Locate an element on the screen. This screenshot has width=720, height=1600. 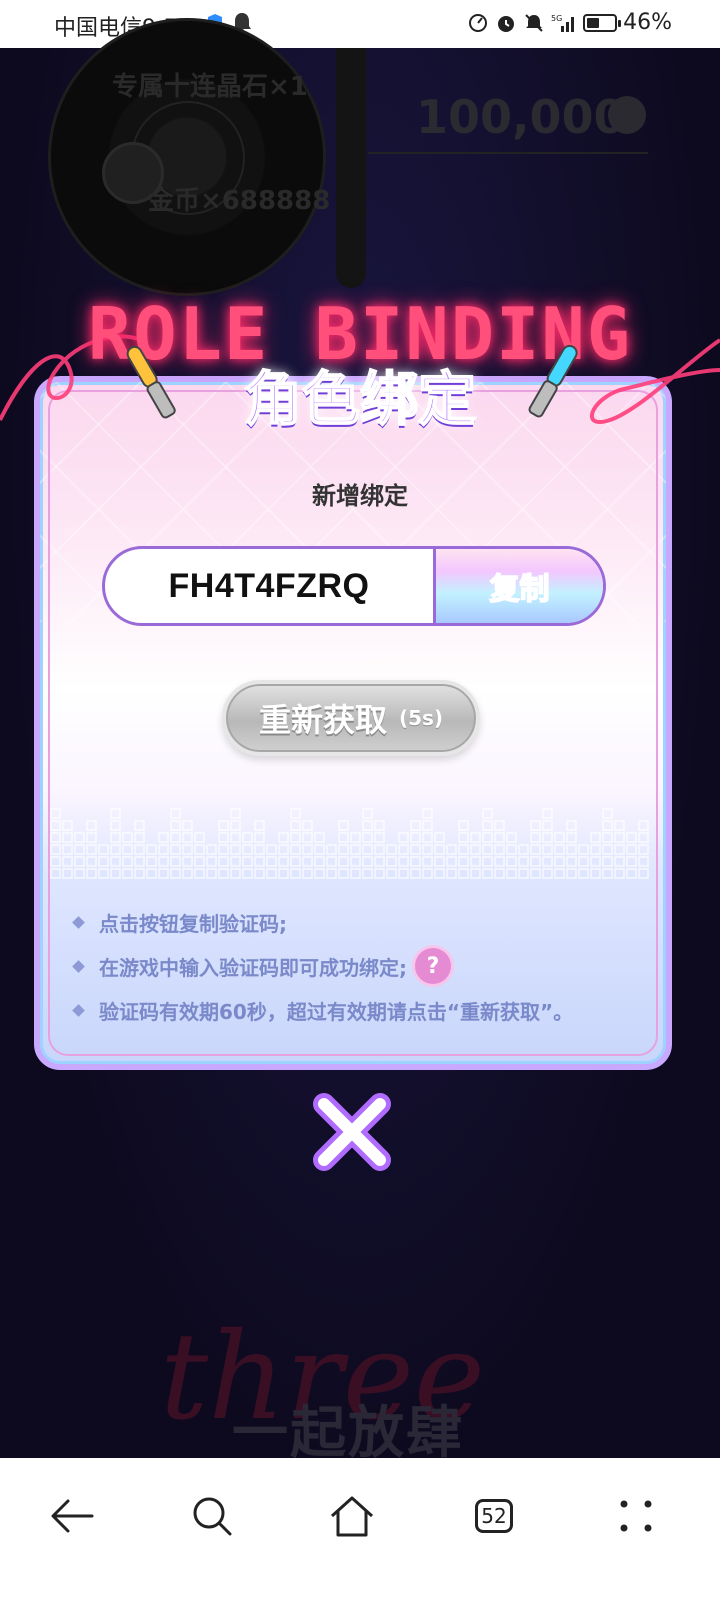
status-icons: 5G 46% is located at coordinates (569, 22).